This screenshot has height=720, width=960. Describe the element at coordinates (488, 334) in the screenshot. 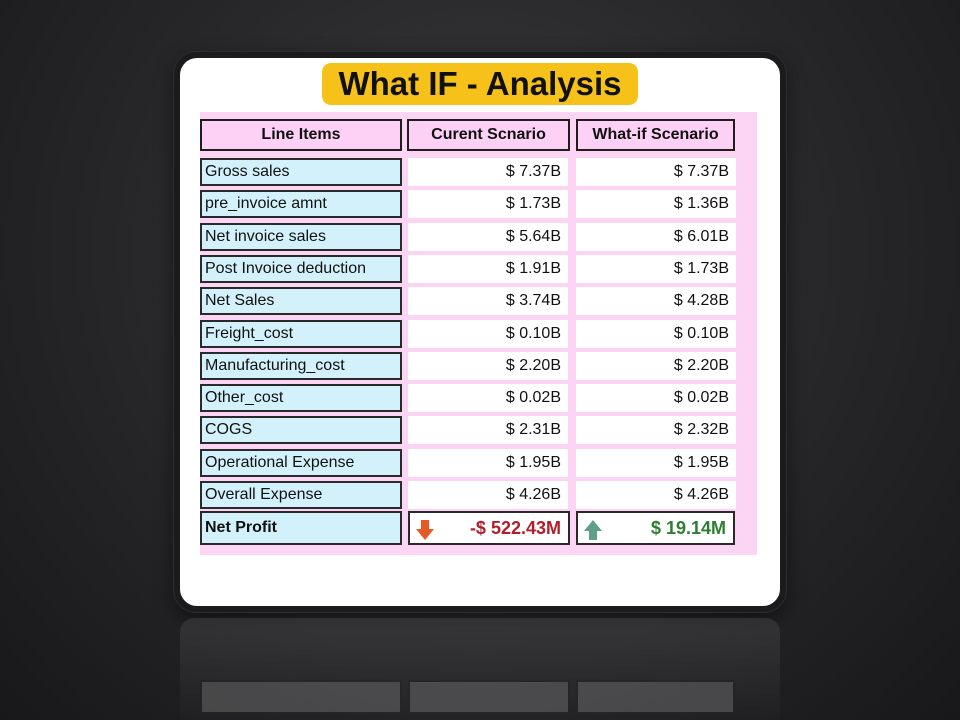

I see `row-current-value: $ 0.10B` at that location.